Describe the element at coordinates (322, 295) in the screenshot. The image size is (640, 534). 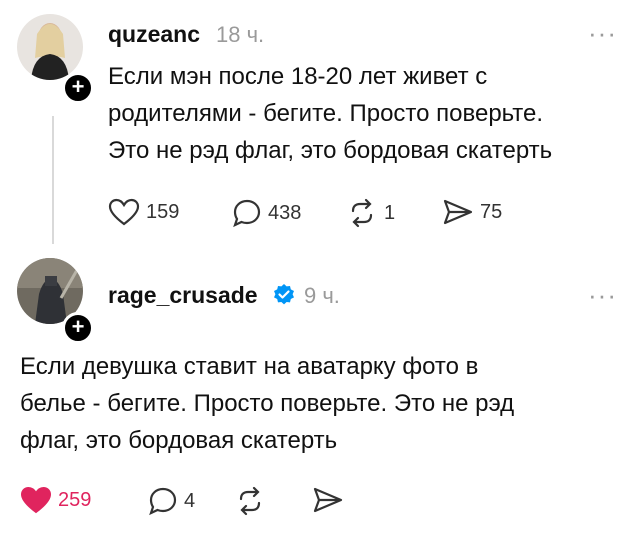
I see `post-time: 9 ч.` at that location.